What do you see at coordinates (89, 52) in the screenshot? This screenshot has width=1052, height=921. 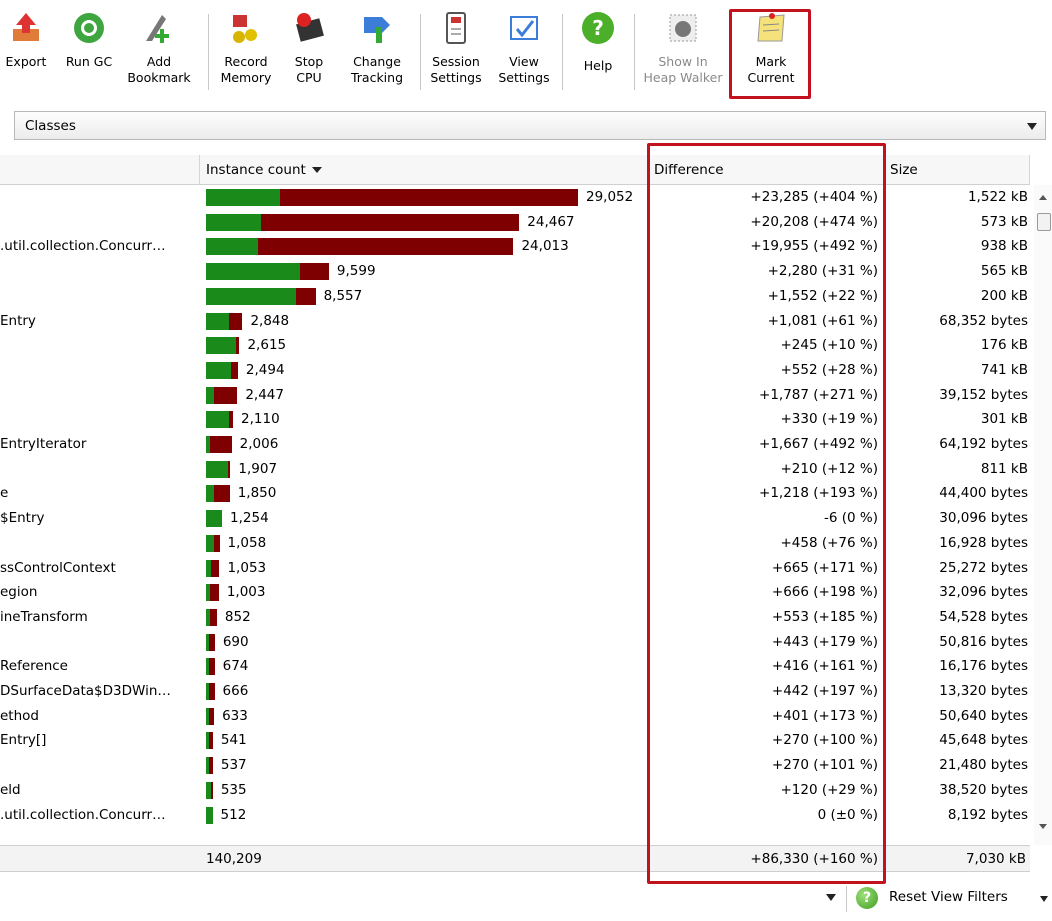 I see `run-gc-button: Run GC` at bounding box center [89, 52].